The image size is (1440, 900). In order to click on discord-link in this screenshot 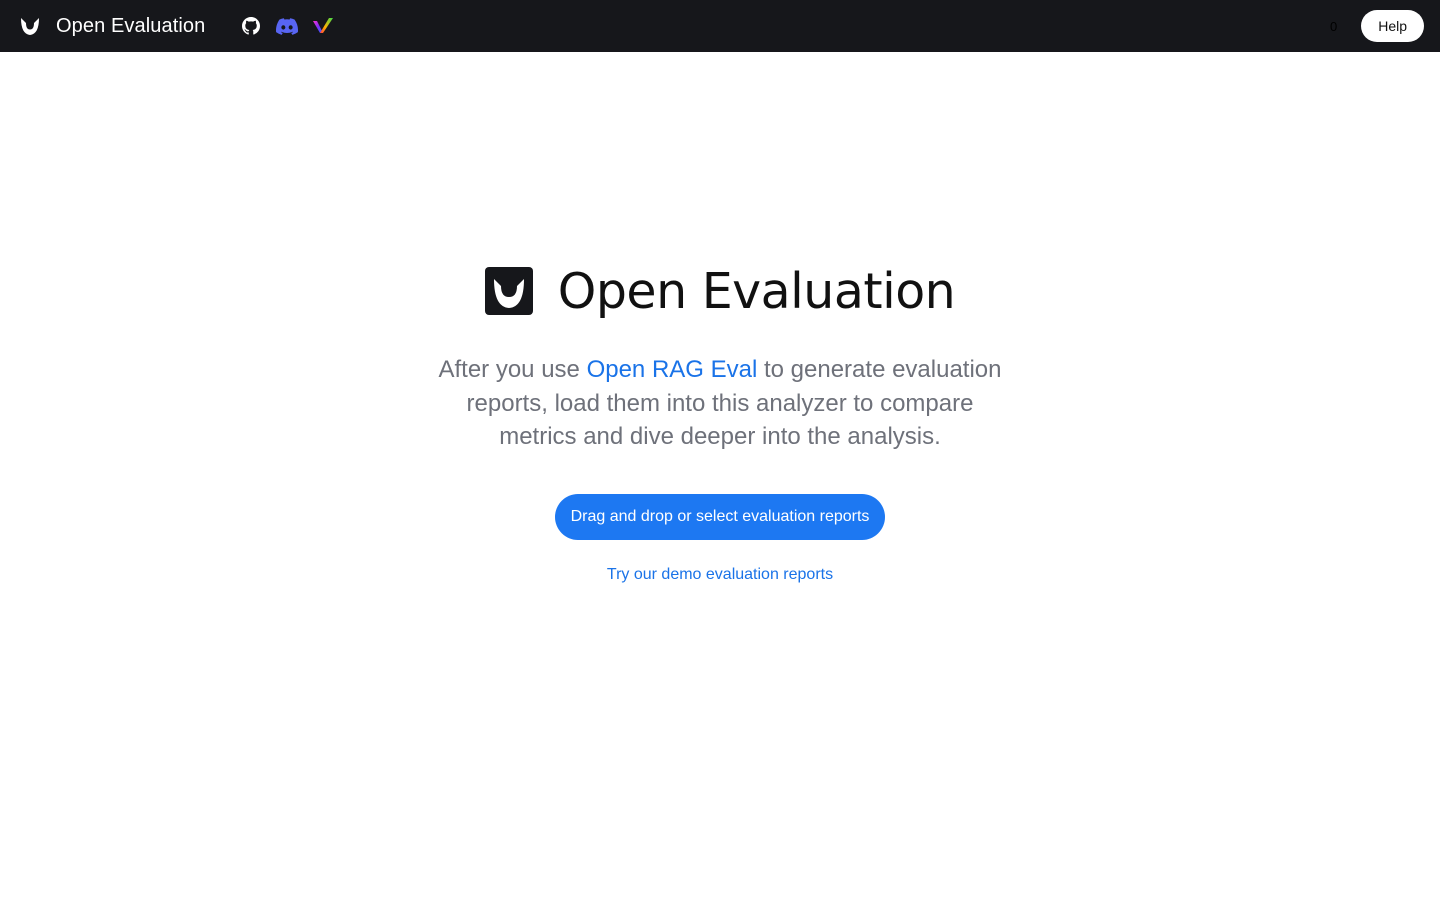, I will do `click(287, 26)`.